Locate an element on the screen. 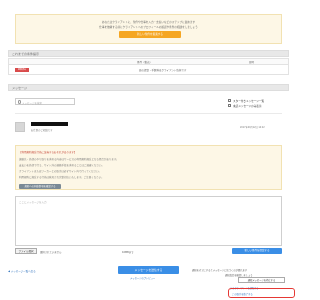 This screenshot has height=300, width=320. status-badge: 提案済み is located at coordinates (22, 70).